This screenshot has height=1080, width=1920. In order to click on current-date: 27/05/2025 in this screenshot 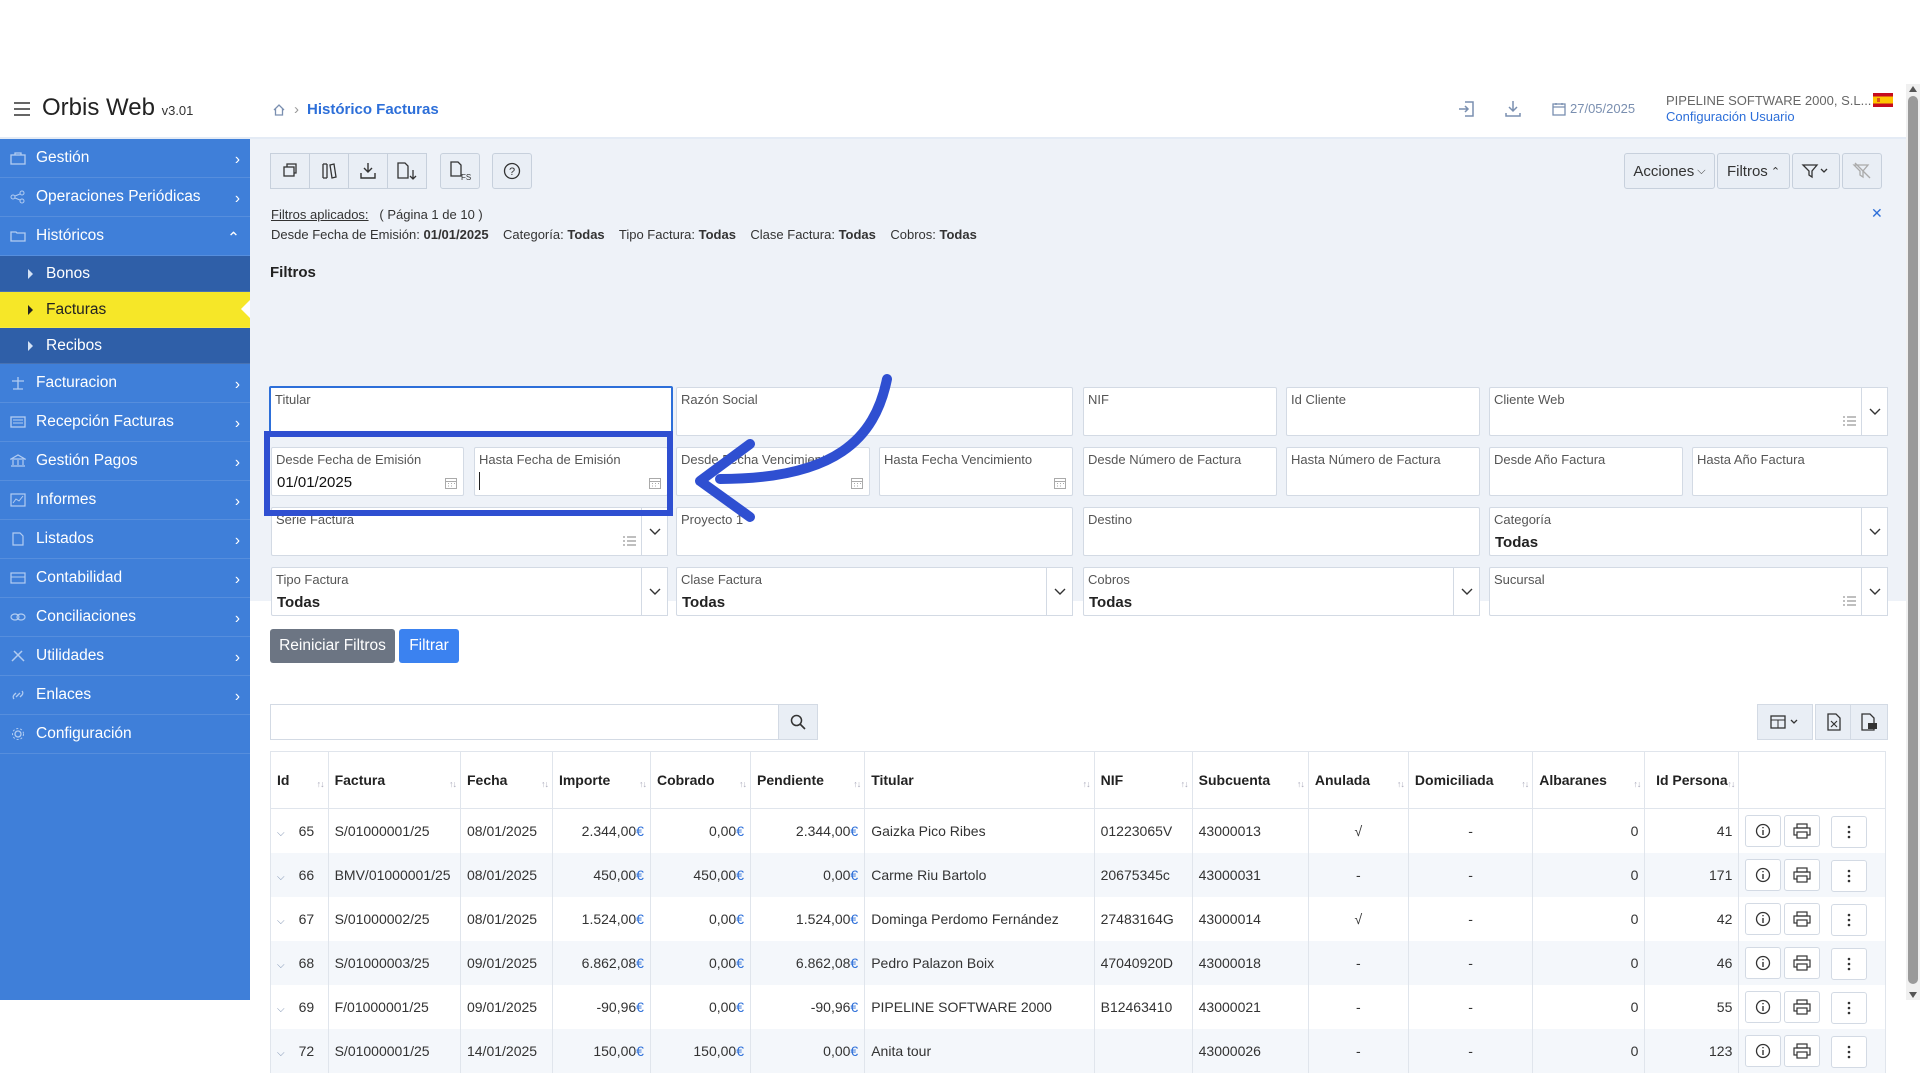, I will do `click(1593, 108)`.